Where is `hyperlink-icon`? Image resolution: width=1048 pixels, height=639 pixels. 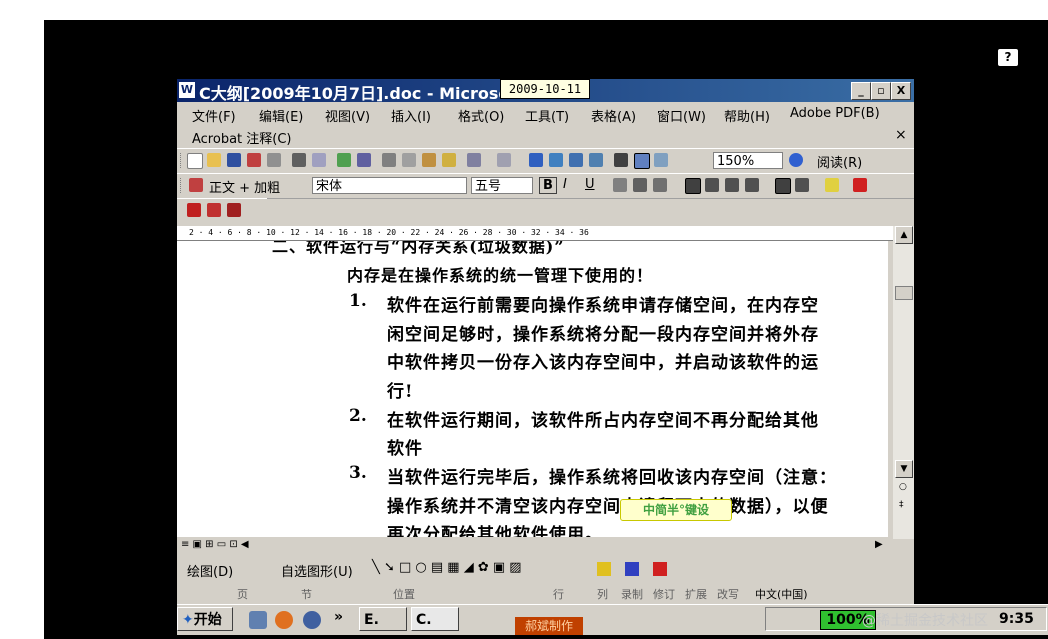
hyperlink-icon is located at coordinates (536, 160).